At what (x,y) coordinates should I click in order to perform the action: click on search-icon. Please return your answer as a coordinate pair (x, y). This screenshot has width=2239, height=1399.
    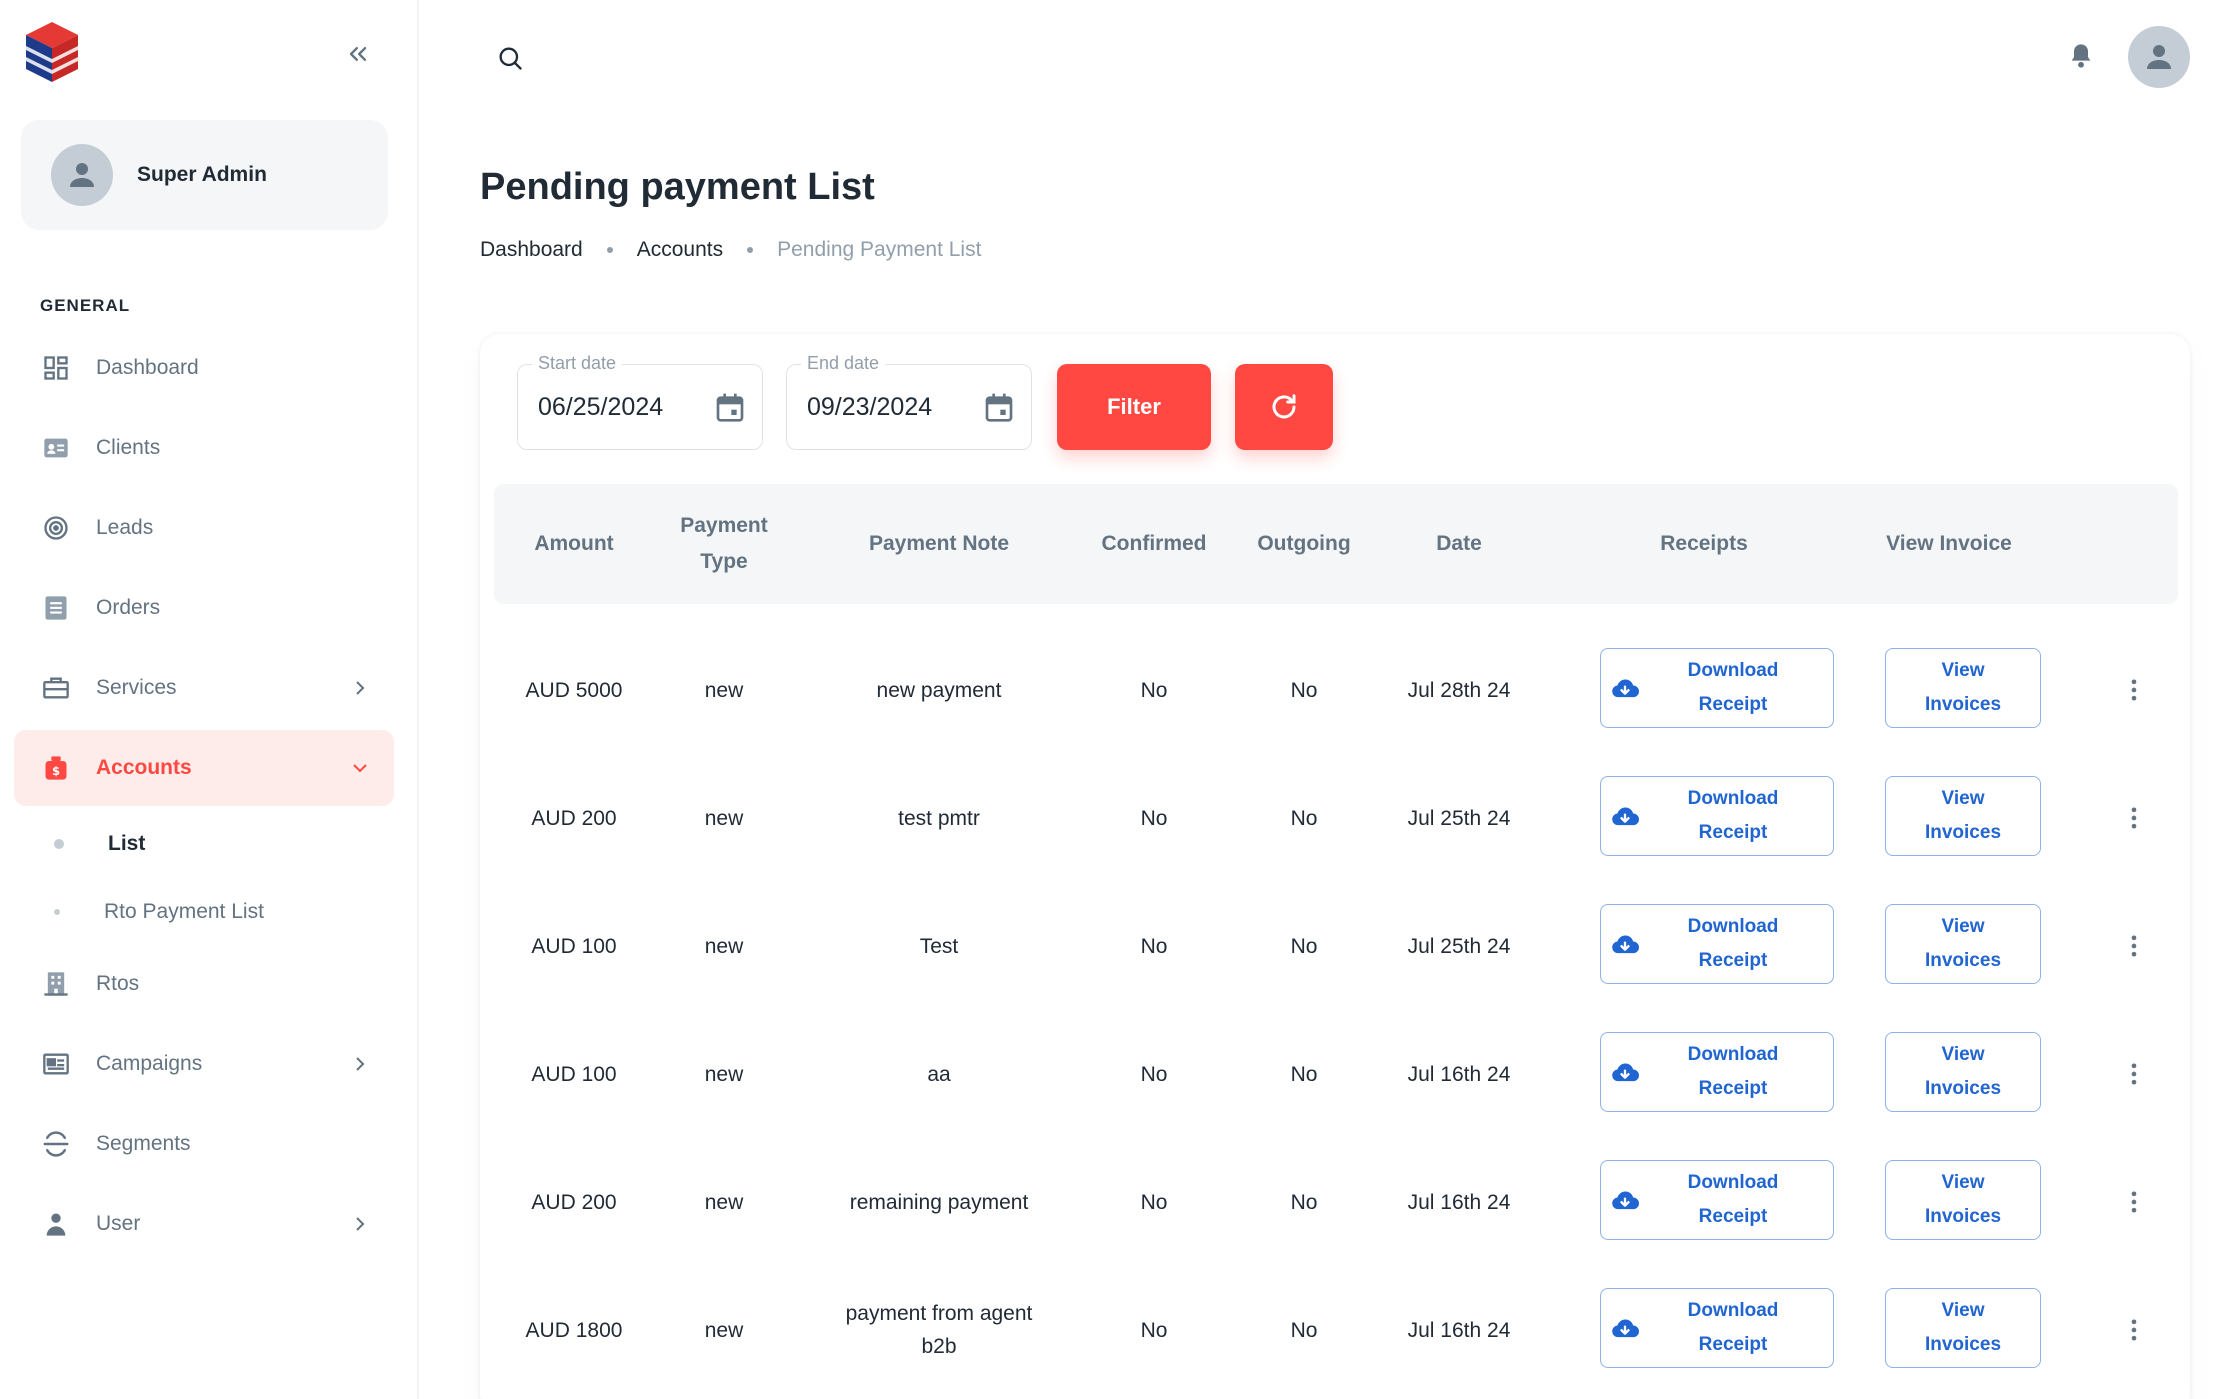
    Looking at the image, I should click on (510, 58).